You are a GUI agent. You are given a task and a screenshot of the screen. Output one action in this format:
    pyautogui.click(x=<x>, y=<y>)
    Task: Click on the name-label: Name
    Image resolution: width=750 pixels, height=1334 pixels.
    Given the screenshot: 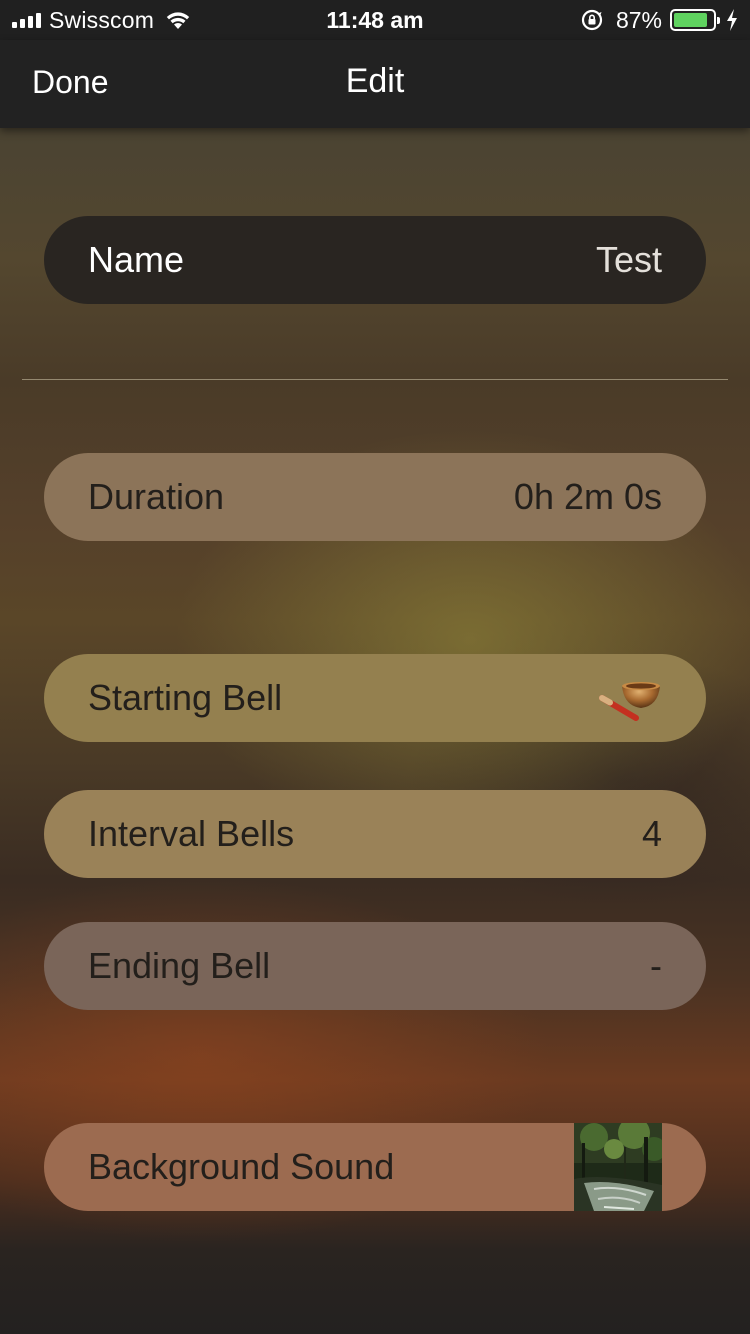 What is the action you would take?
    pyautogui.click(x=136, y=259)
    